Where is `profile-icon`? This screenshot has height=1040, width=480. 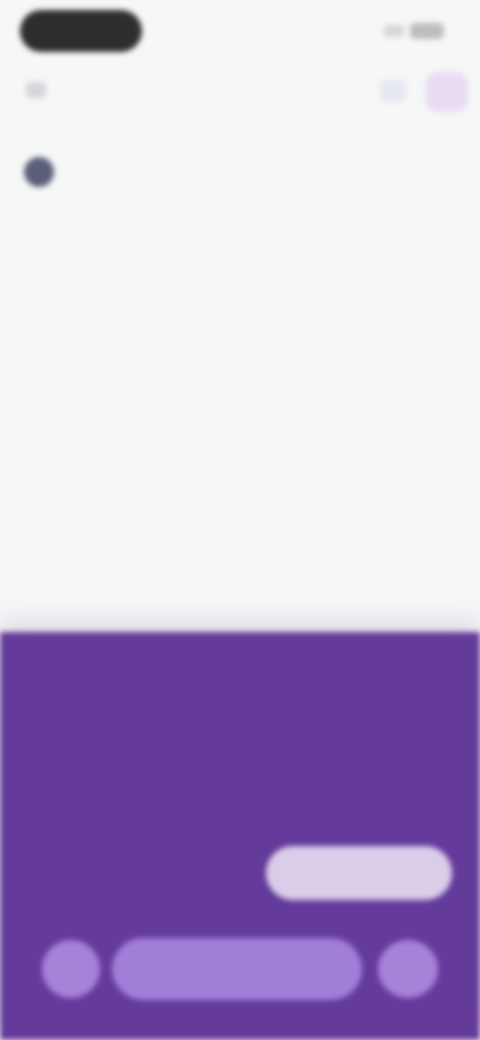
profile-icon is located at coordinates (447, 92).